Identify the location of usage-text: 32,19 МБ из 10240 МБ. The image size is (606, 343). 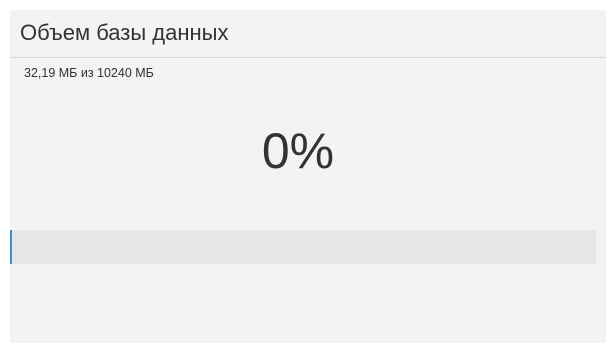
(89, 73).